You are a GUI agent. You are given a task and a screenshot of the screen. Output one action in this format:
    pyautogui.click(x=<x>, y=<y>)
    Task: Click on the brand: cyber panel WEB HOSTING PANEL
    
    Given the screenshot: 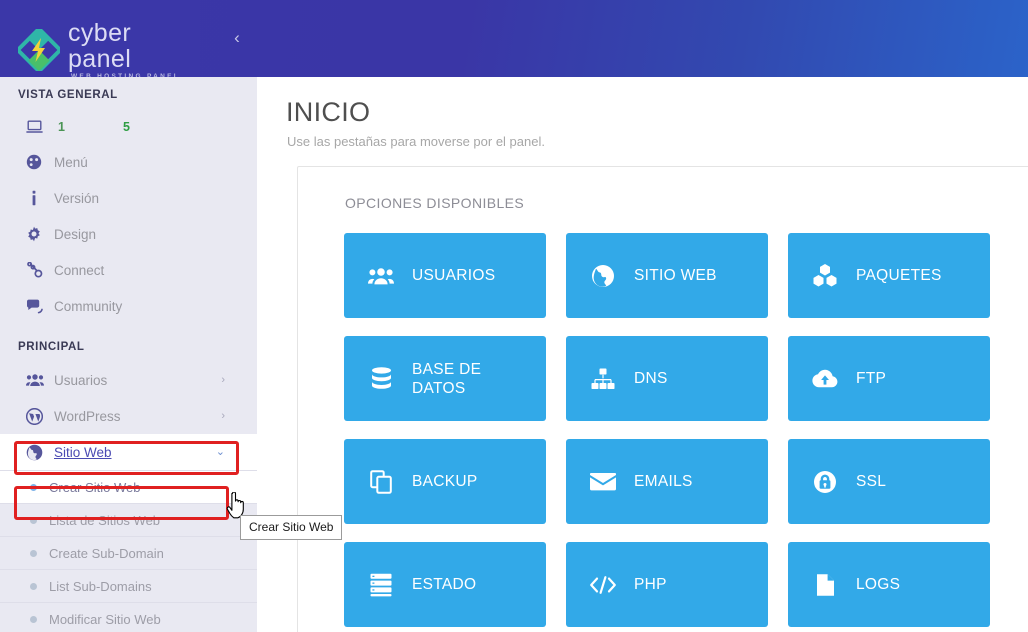 What is the action you would take?
    pyautogui.click(x=107, y=50)
    